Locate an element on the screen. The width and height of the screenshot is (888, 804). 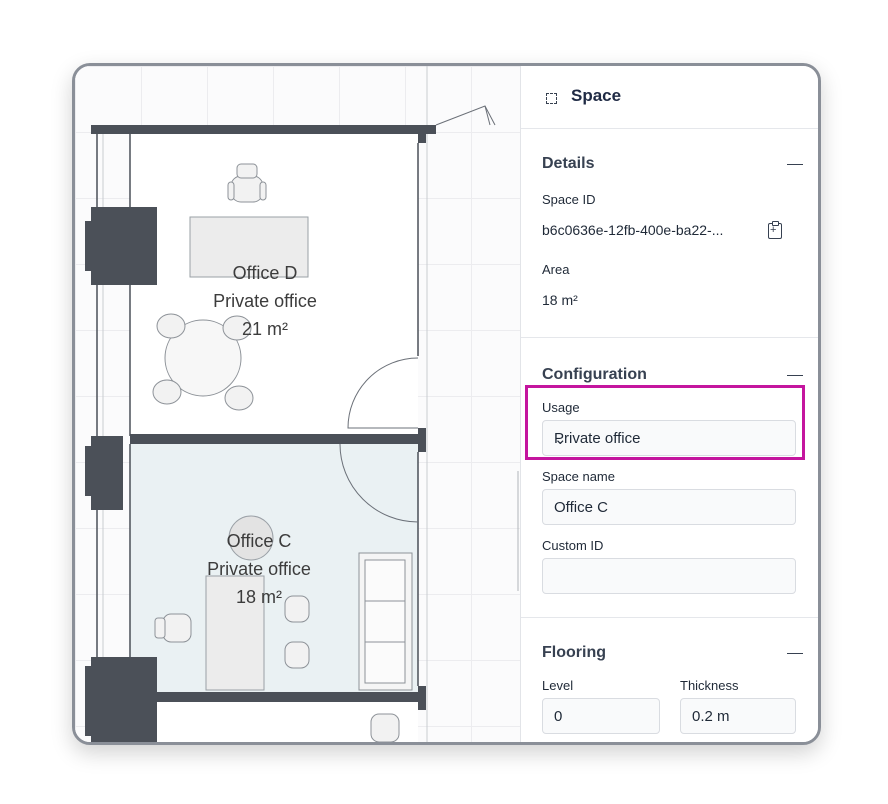
flooring-section: Flooring Level Thickness 0 0.2 m is located at coordinates (669, 680).